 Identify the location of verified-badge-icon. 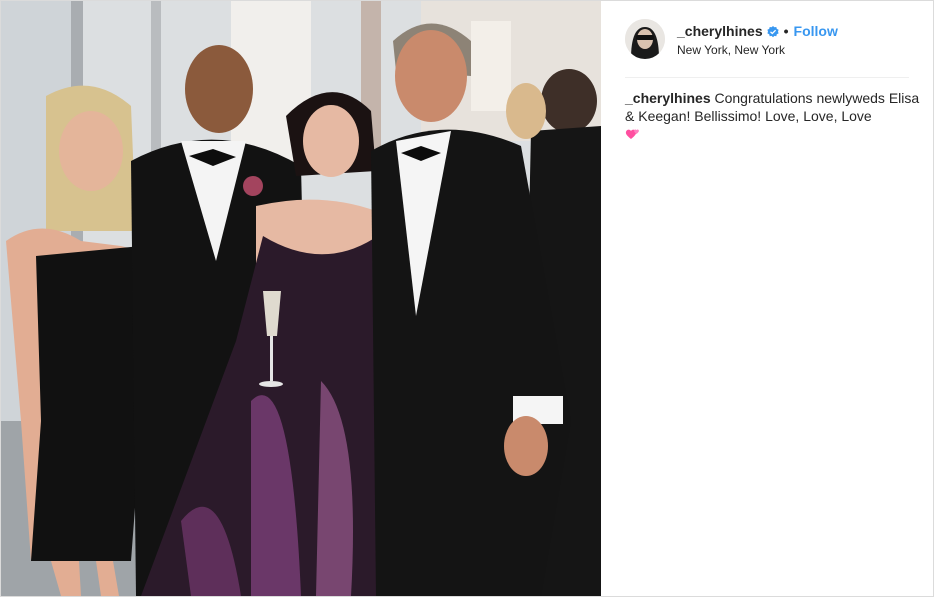
(773, 31).